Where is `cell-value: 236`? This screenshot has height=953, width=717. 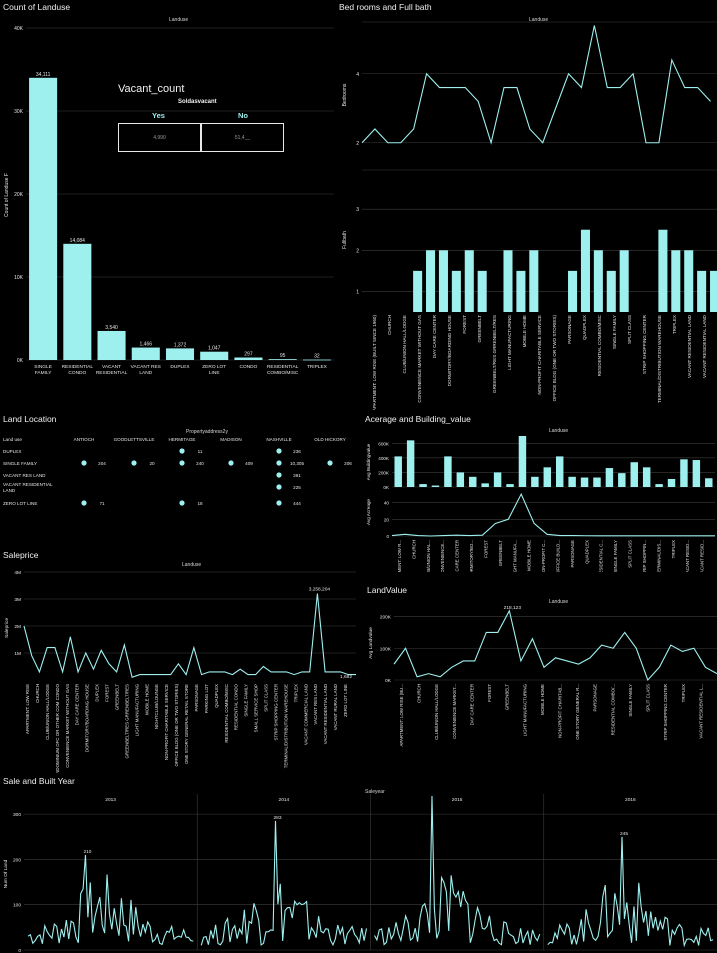 cell-value: 236 is located at coordinates (297, 451).